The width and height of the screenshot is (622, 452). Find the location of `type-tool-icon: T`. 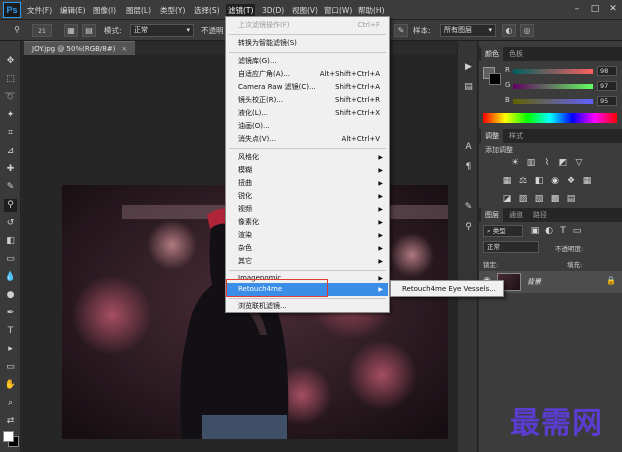

type-tool-icon: T is located at coordinates (10, 331).